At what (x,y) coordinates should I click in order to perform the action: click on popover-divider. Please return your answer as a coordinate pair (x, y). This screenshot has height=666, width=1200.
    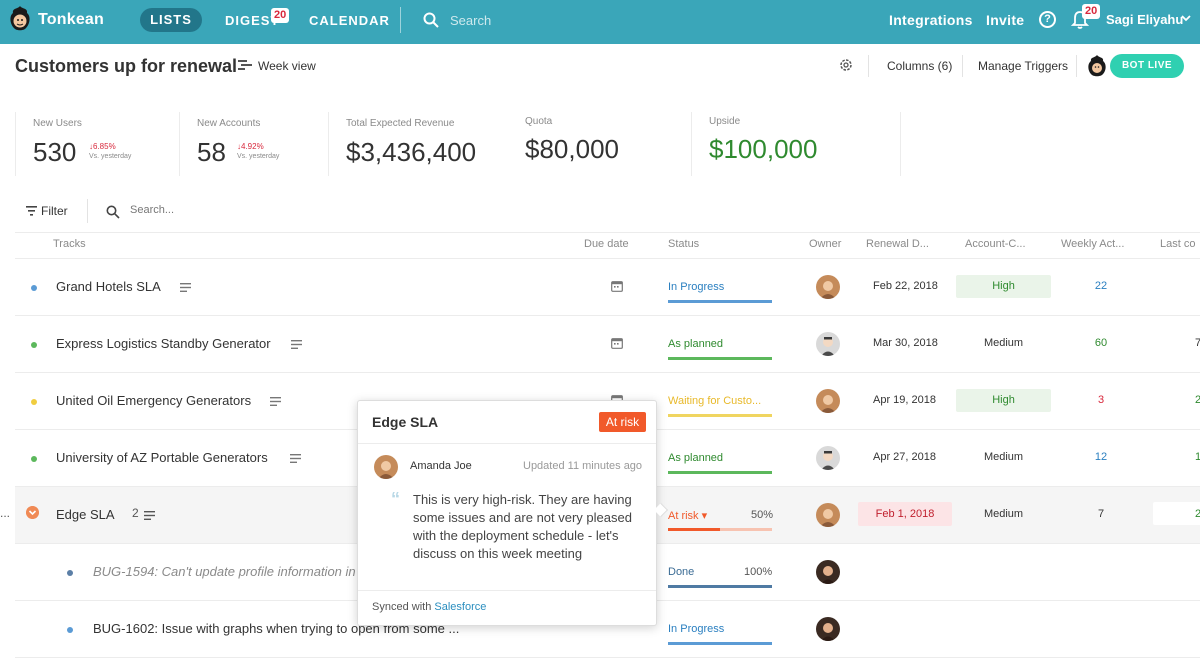
    Looking at the image, I should click on (507, 443).